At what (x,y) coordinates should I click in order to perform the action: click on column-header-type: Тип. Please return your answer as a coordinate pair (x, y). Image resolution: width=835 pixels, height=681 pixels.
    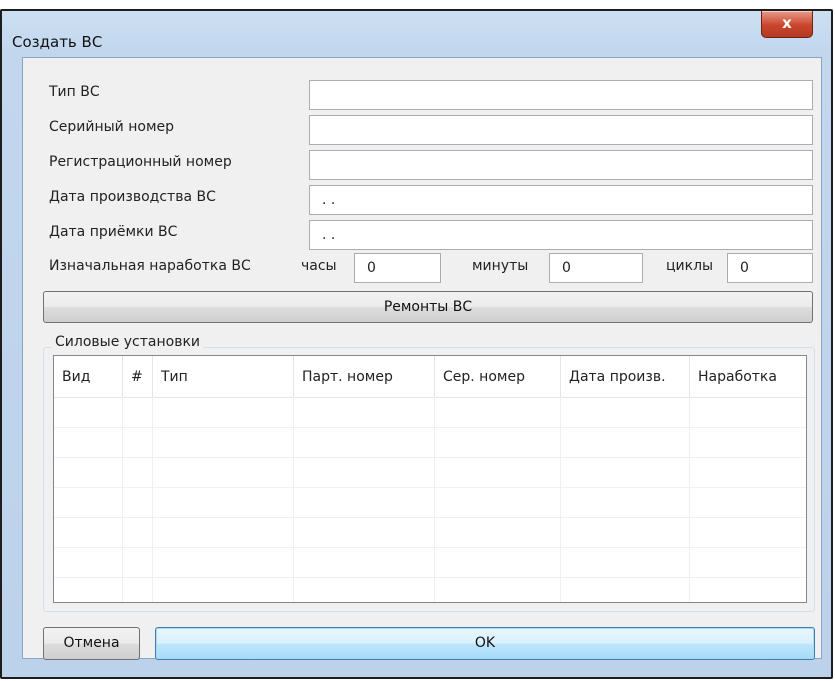
    Looking at the image, I should click on (223, 376).